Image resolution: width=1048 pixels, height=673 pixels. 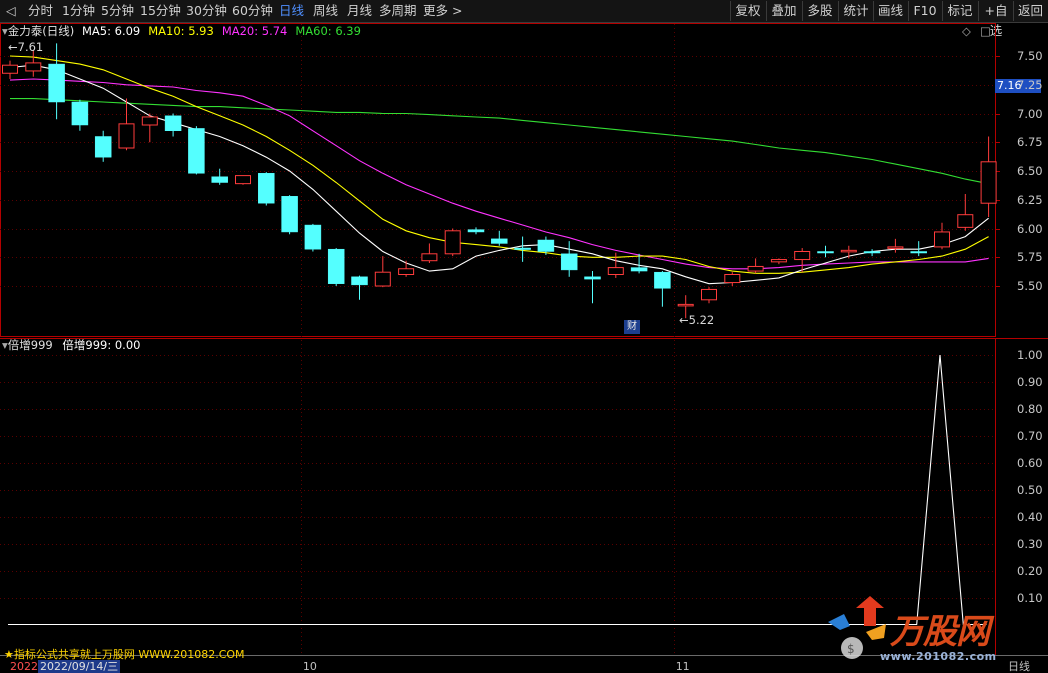 What do you see at coordinates (1030, 84) in the screenshot?
I see `y-tick-label: 7.25` at bounding box center [1030, 84].